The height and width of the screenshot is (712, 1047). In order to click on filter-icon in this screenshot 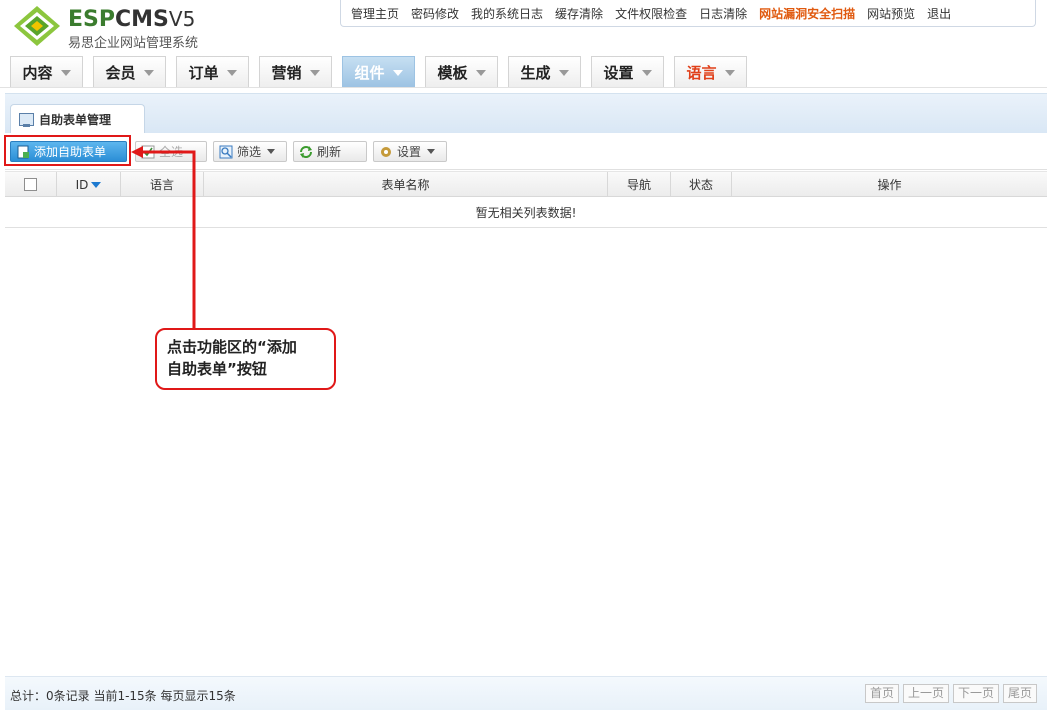, I will do `click(226, 151)`.